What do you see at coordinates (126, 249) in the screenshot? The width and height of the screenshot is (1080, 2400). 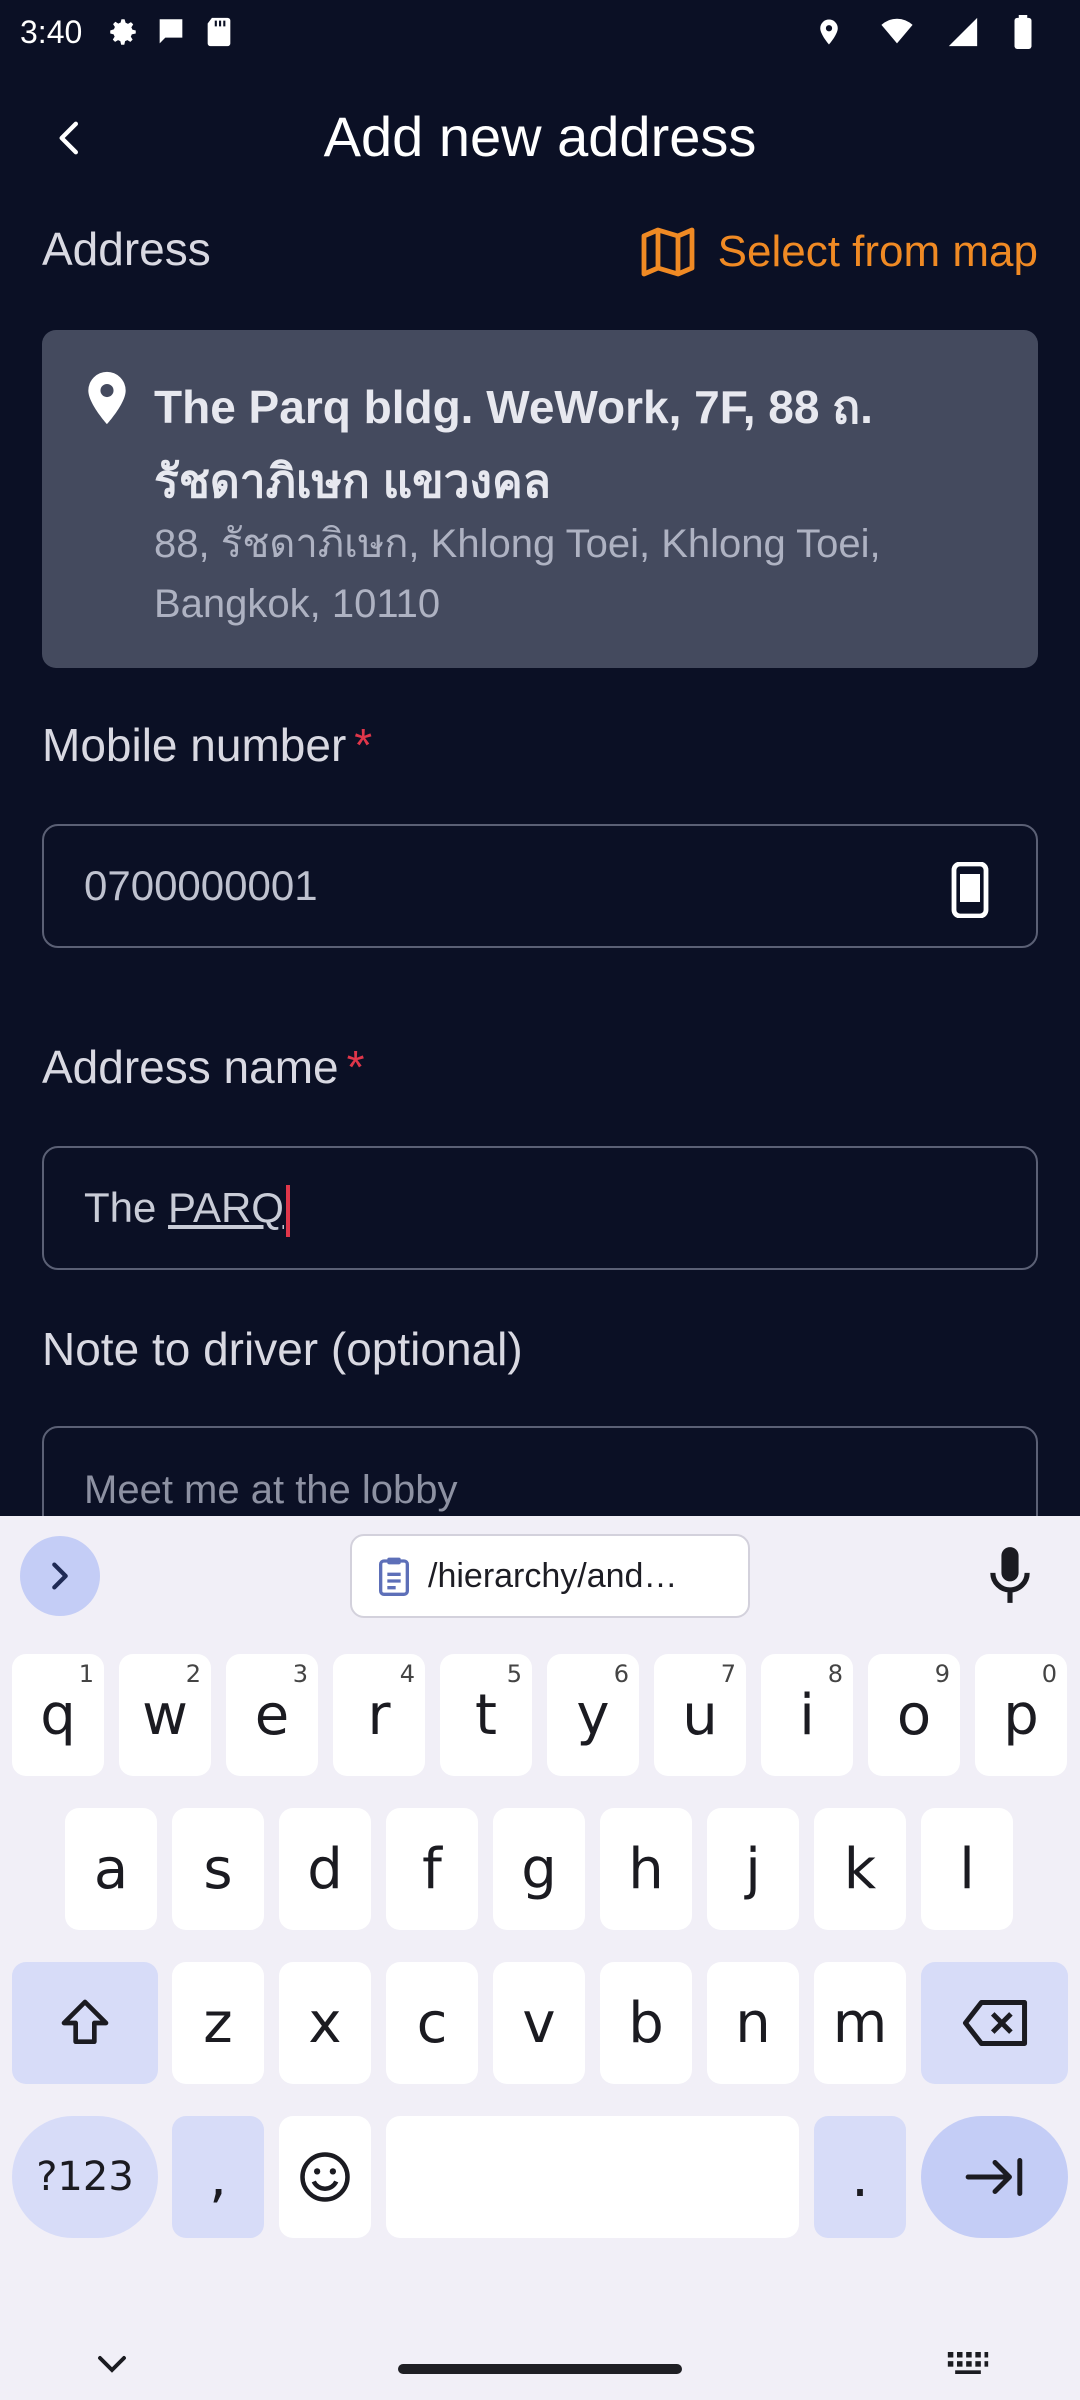 I see `address-label: Address` at bounding box center [126, 249].